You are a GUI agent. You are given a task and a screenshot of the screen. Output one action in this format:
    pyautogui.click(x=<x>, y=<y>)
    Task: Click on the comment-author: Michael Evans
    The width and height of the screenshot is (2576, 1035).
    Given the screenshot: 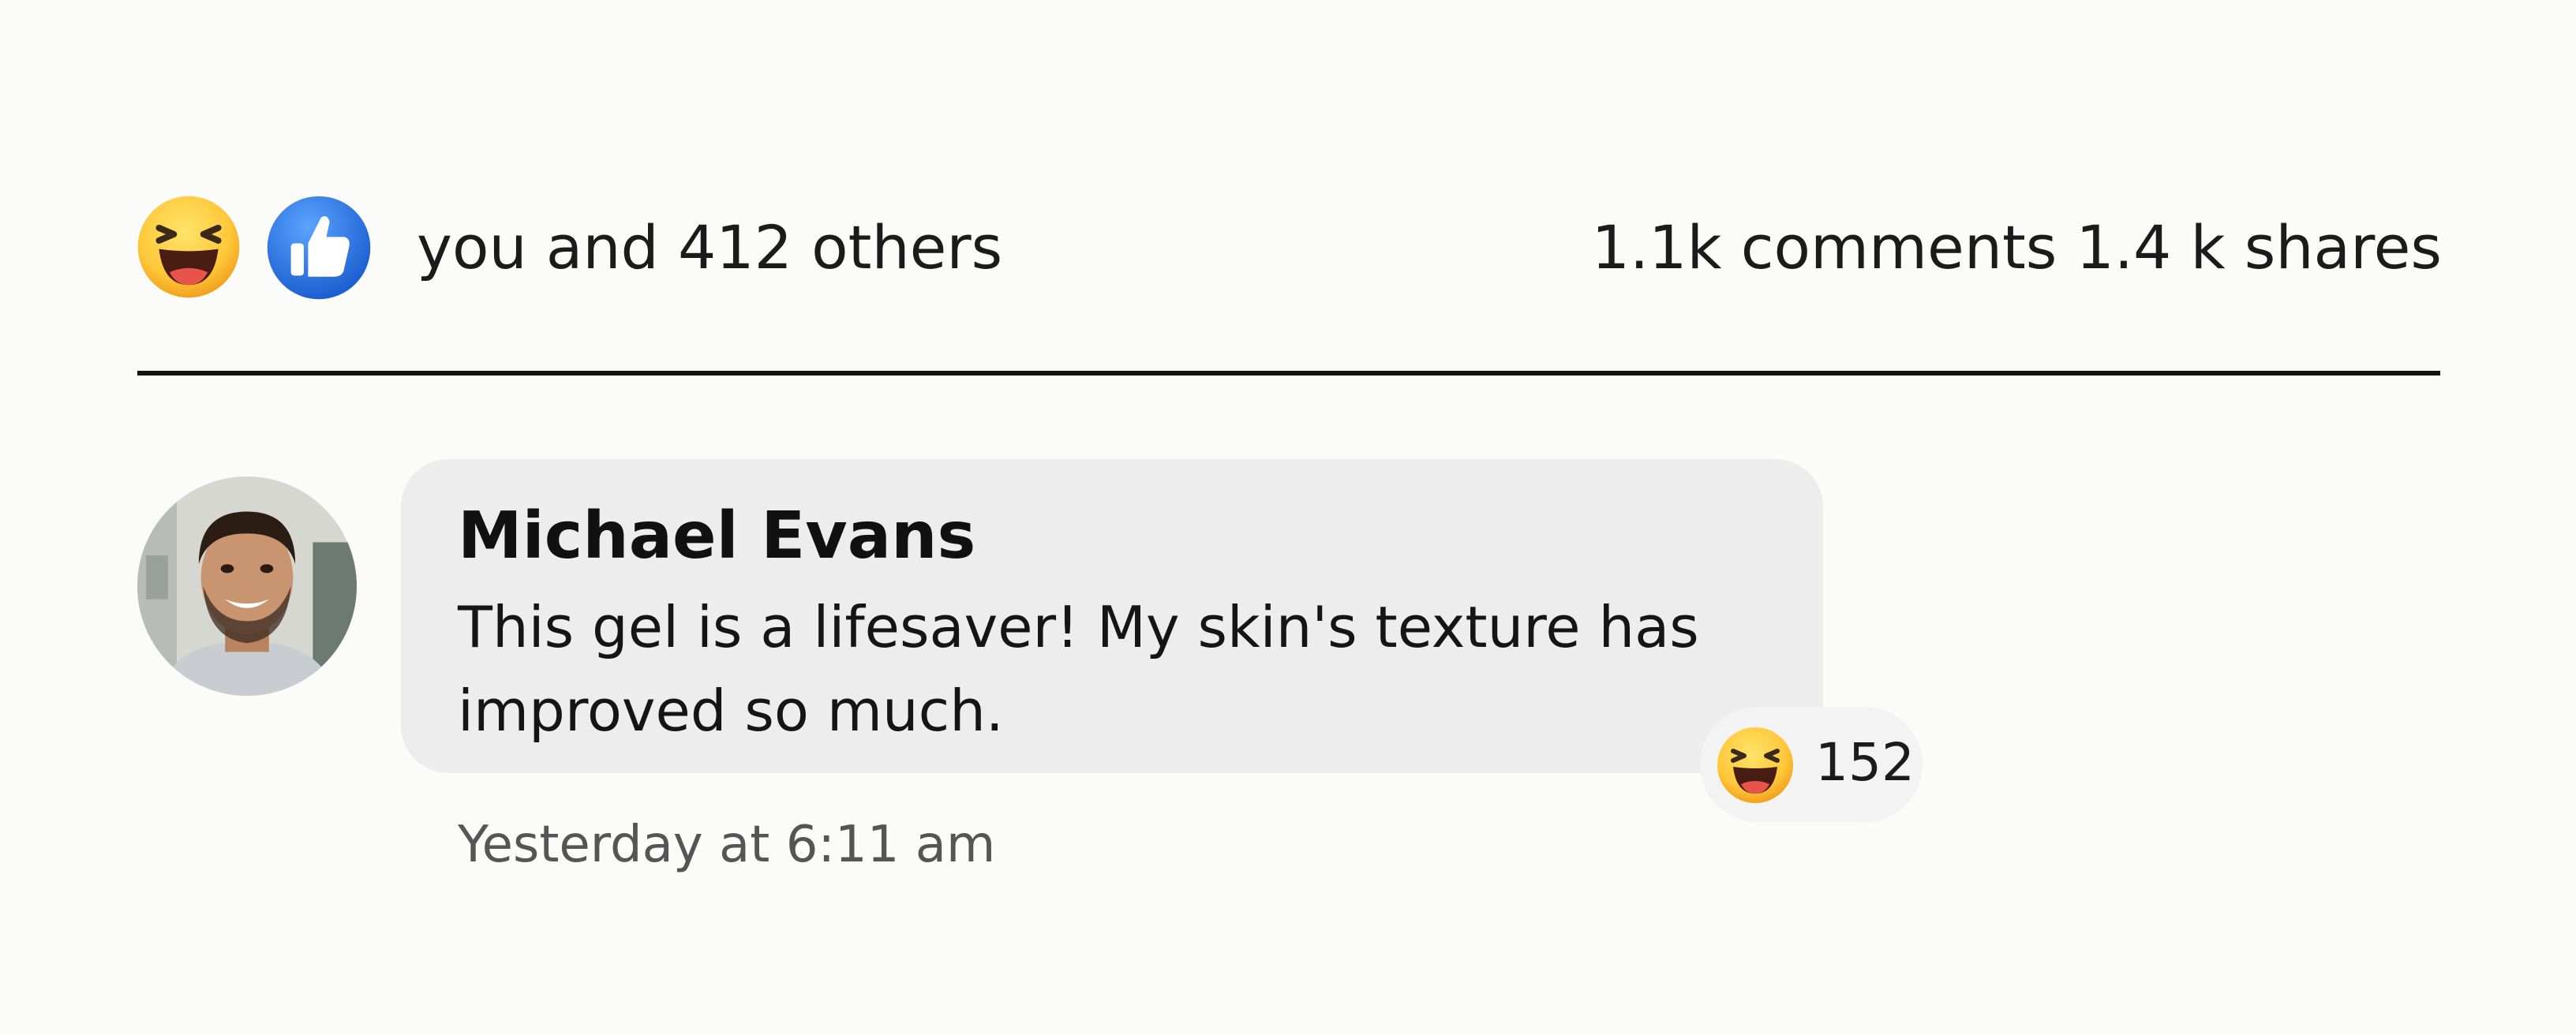 What is the action you would take?
    pyautogui.click(x=716, y=536)
    